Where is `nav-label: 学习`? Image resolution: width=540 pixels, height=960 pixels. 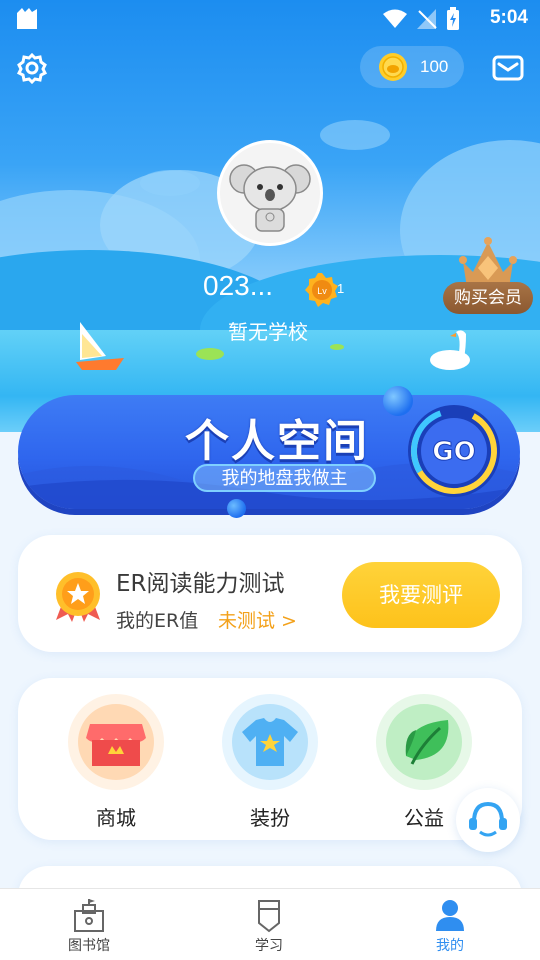
nav-label: 学习 is located at coordinates (269, 946).